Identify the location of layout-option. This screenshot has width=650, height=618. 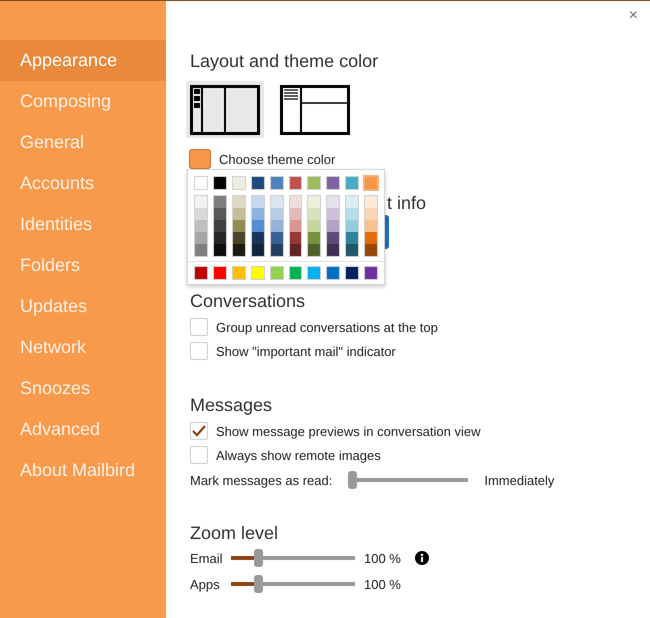
(225, 109).